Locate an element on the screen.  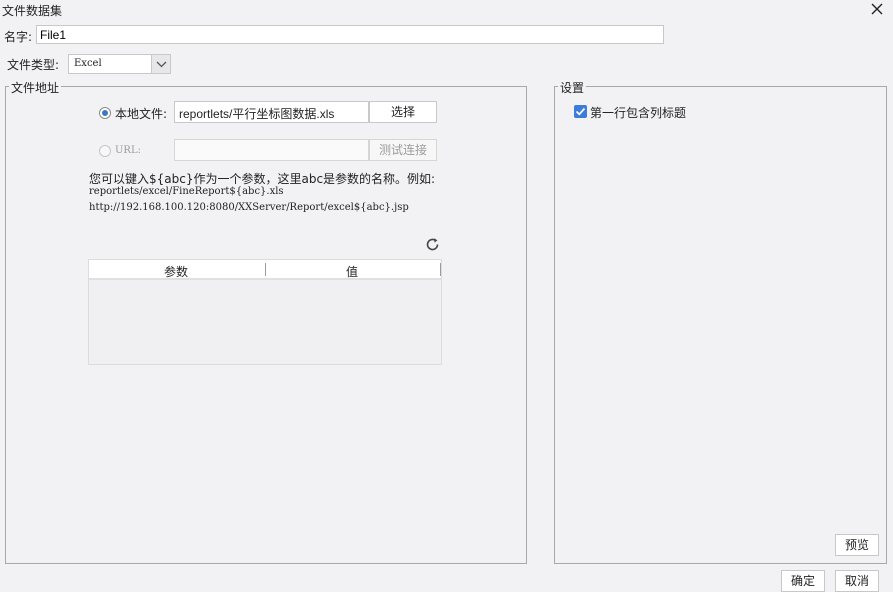
parameter-hint: 您可以键入${abc}作为一个参数，这里abc是参数的名称。例如: is located at coordinates (262, 179).